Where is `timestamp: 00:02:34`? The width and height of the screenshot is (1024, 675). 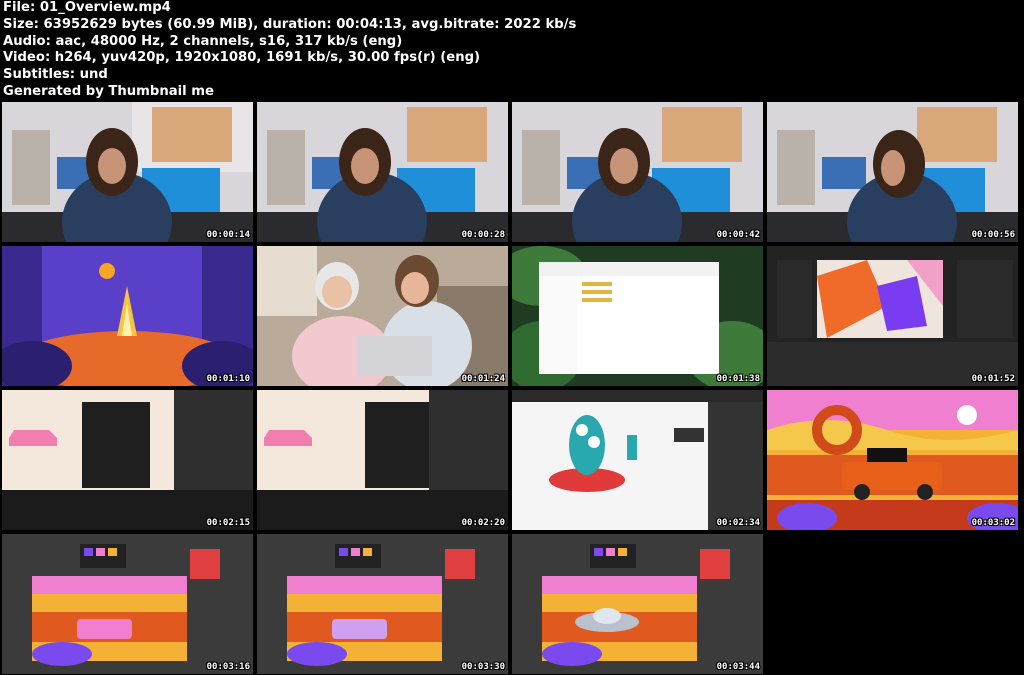 timestamp: 00:02:34 is located at coordinates (738, 523).